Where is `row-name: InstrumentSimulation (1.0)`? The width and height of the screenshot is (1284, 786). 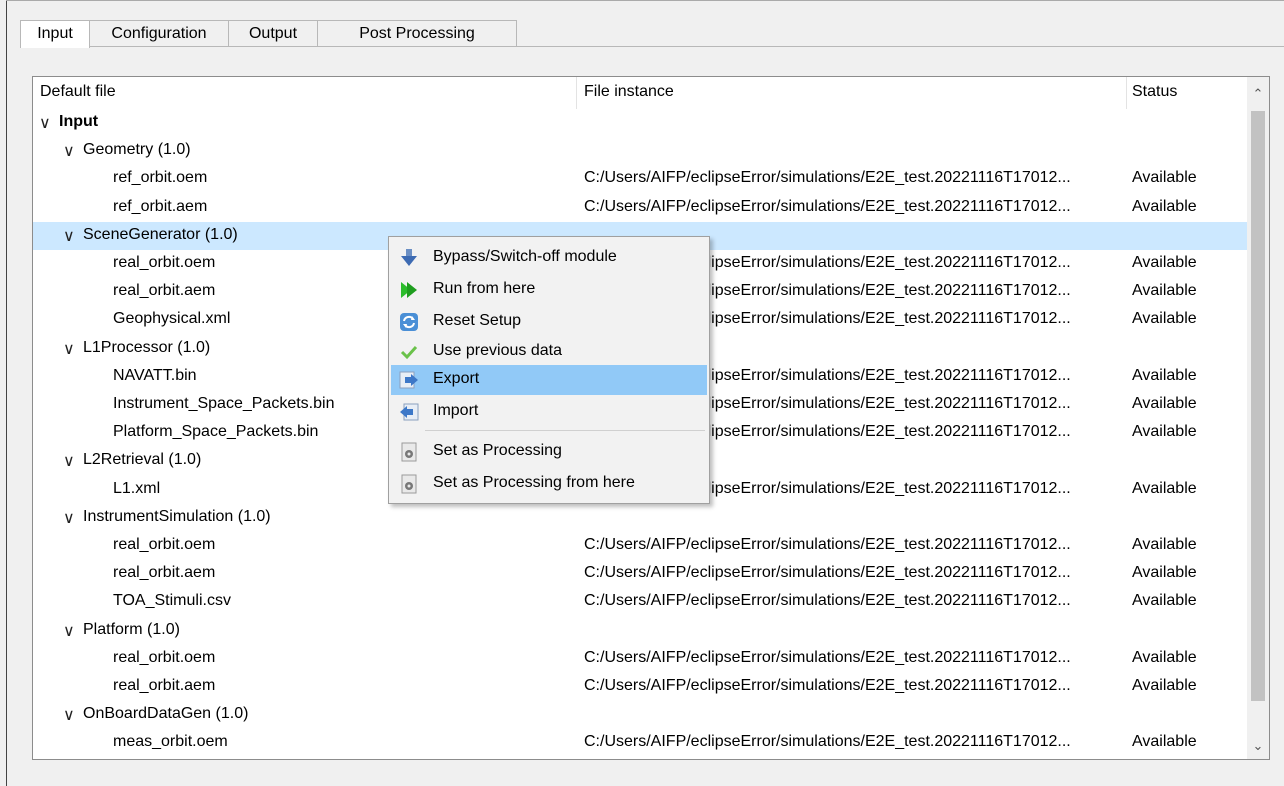 row-name: InstrumentSimulation (1.0) is located at coordinates (177, 516).